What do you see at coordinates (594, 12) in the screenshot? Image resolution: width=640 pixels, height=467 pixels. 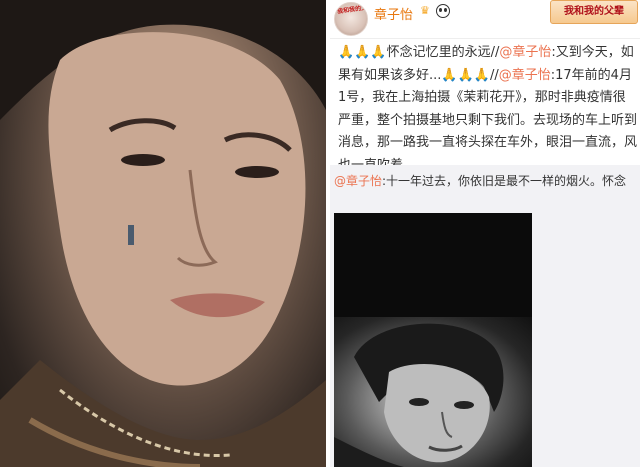 I see `event-badge: 我和我的父辈` at bounding box center [594, 12].